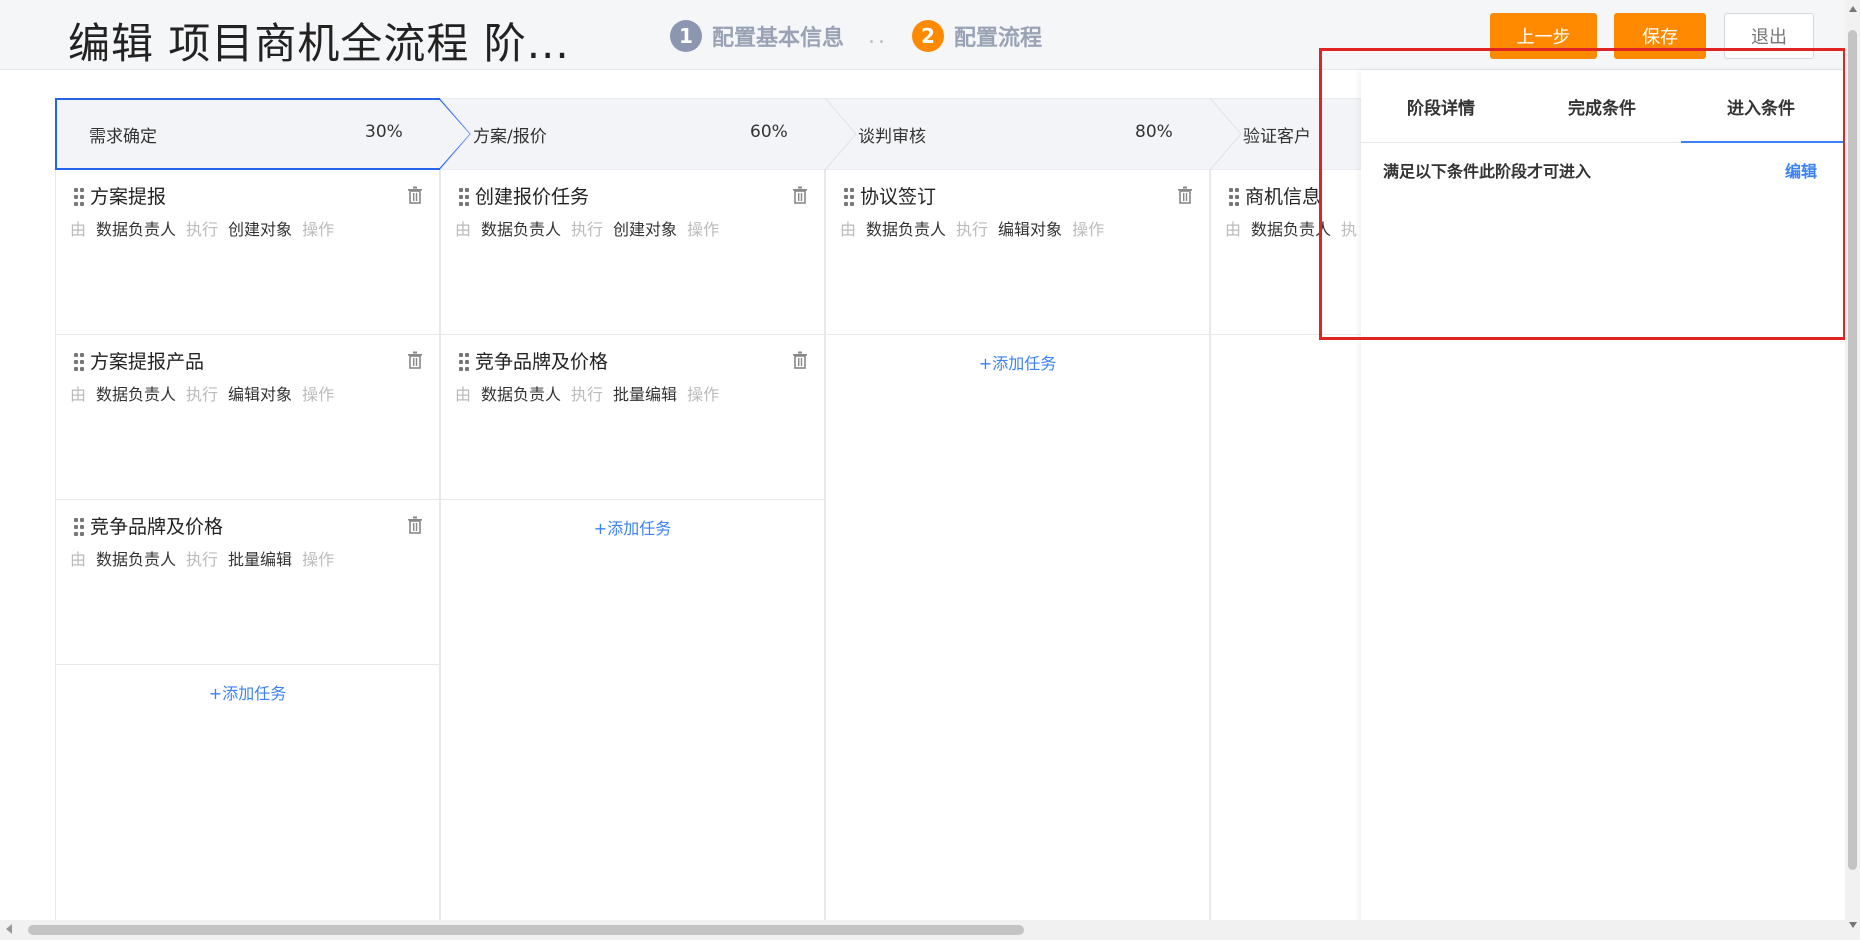 The height and width of the screenshot is (940, 1860). What do you see at coordinates (123, 137) in the screenshot?
I see `stage-name: 需求确定` at bounding box center [123, 137].